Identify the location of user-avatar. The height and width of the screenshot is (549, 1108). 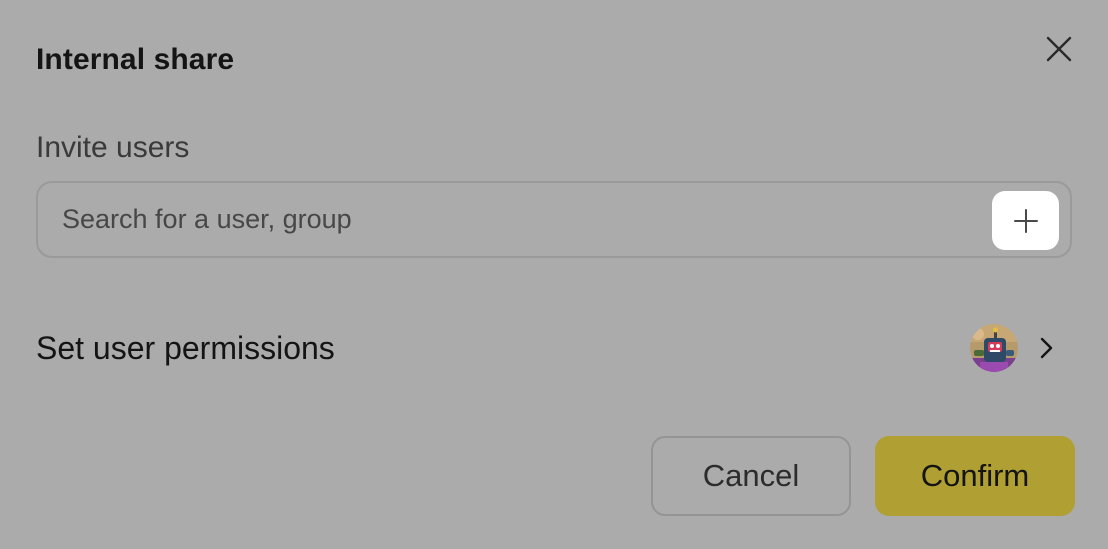
(994, 348).